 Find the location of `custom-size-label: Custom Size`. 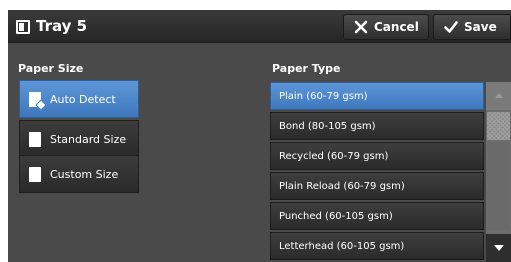

custom-size-label: Custom Size is located at coordinates (84, 174).